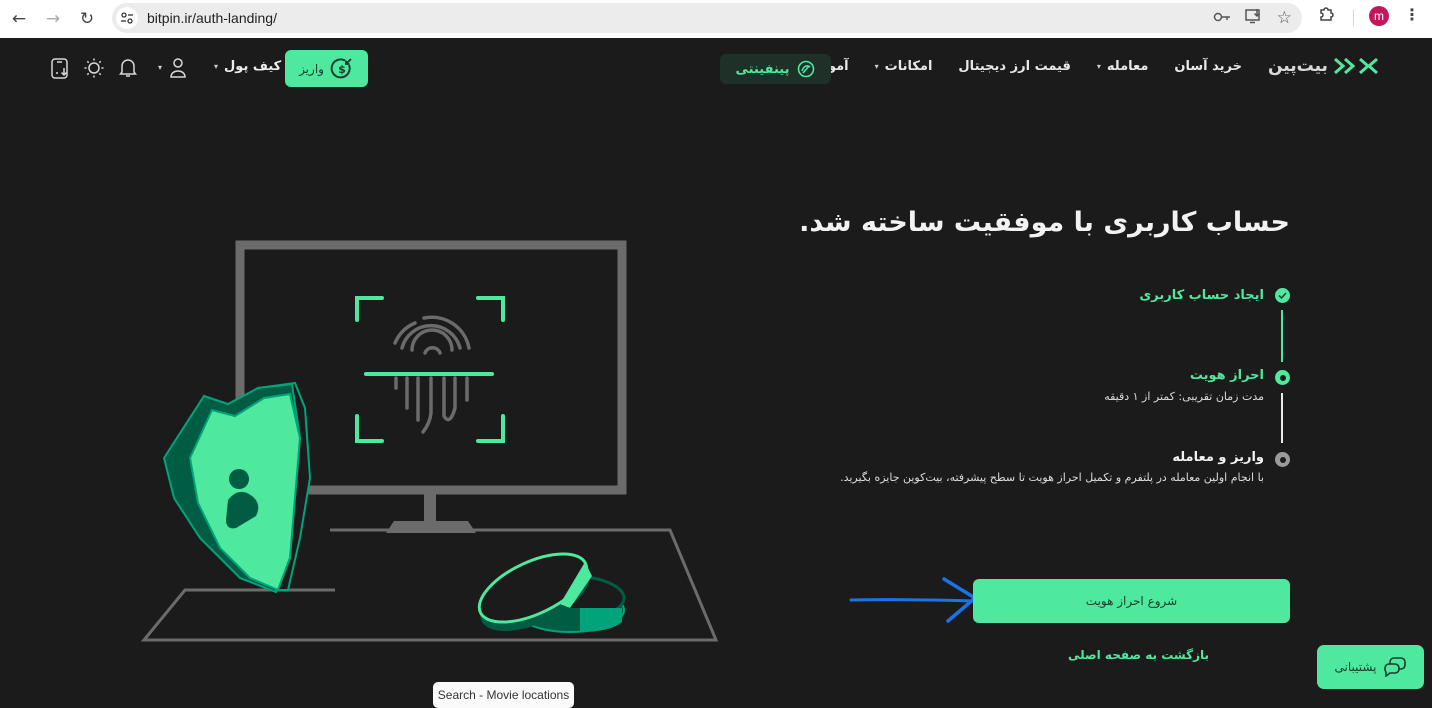  What do you see at coordinates (1395, 667) in the screenshot?
I see `chat-bubbles-icon` at bounding box center [1395, 667].